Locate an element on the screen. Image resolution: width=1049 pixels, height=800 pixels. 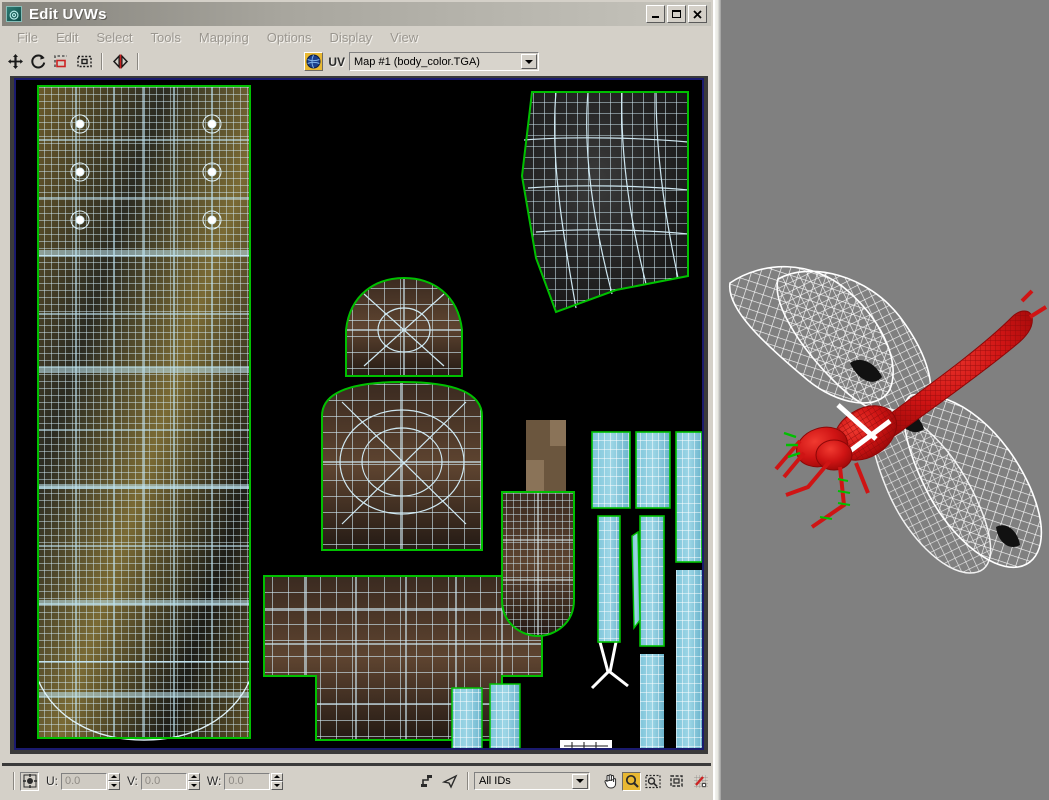
dragonfly-legs is located at coordinates (827, 494).